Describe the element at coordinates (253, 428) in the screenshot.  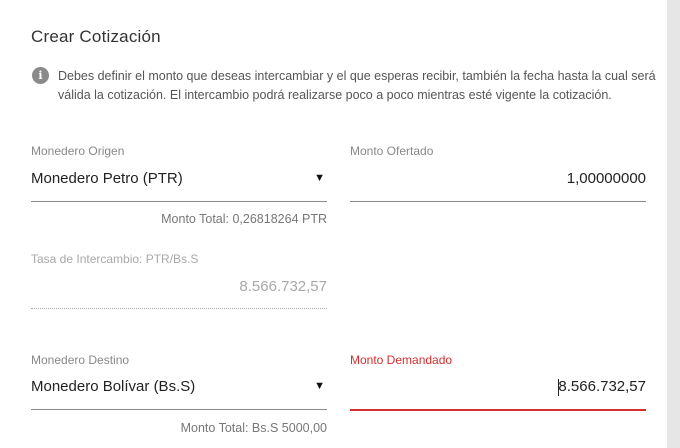
I see `destination-wallet-total: Monto Total: Bs.S 5000,00` at that location.